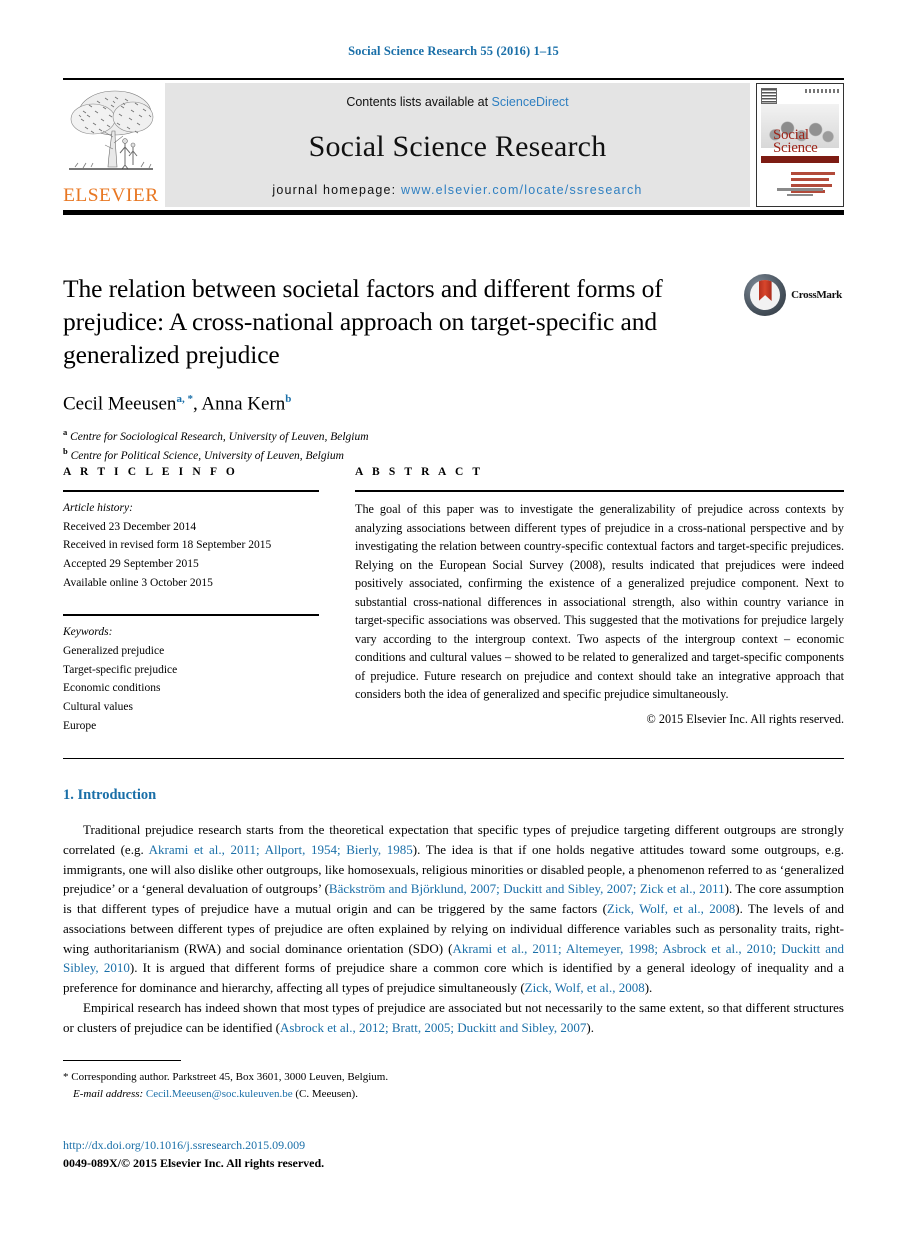  I want to click on body-top-rule, so click(453, 758).